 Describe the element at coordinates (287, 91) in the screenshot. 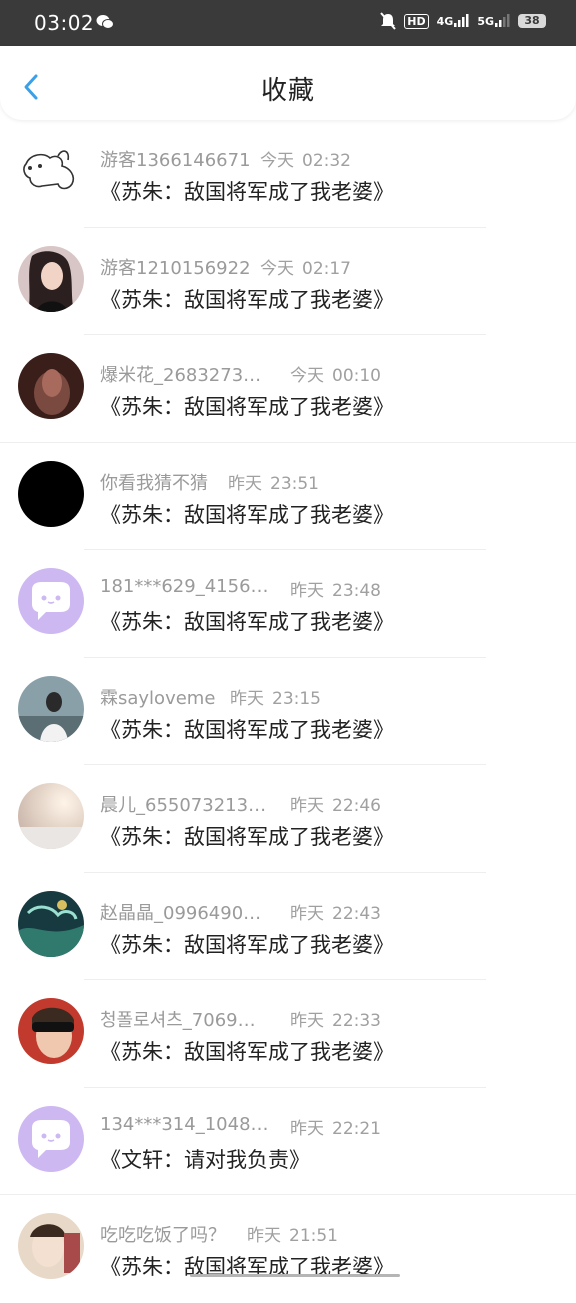

I see `page-title: 收藏` at that location.